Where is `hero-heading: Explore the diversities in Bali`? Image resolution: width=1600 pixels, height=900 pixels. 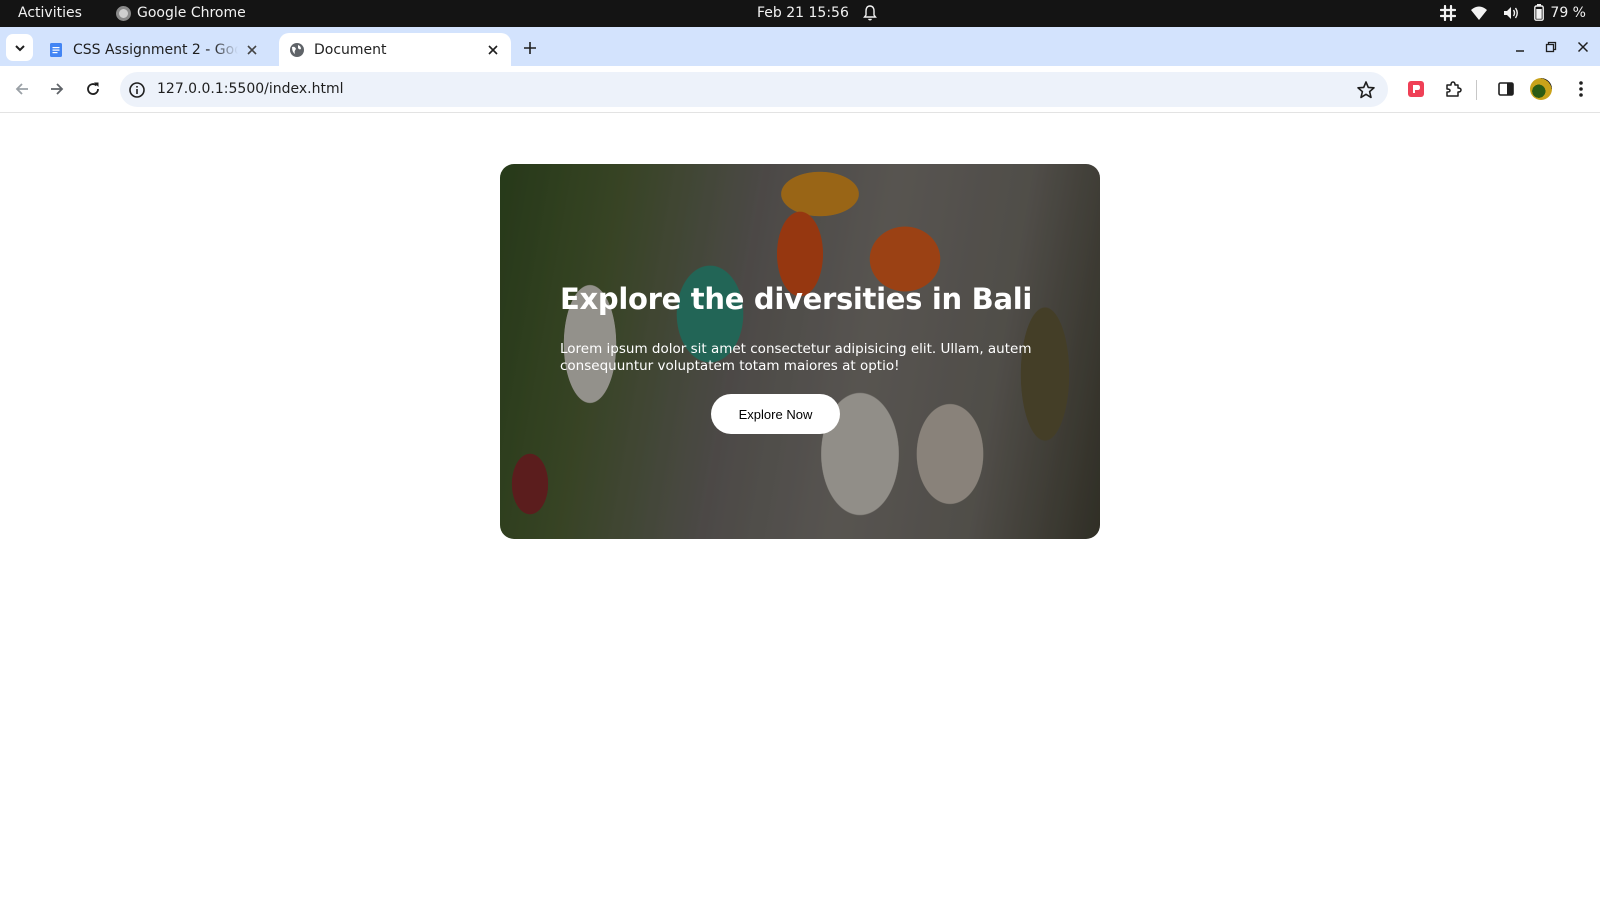 hero-heading: Explore the diversities in Bali is located at coordinates (796, 299).